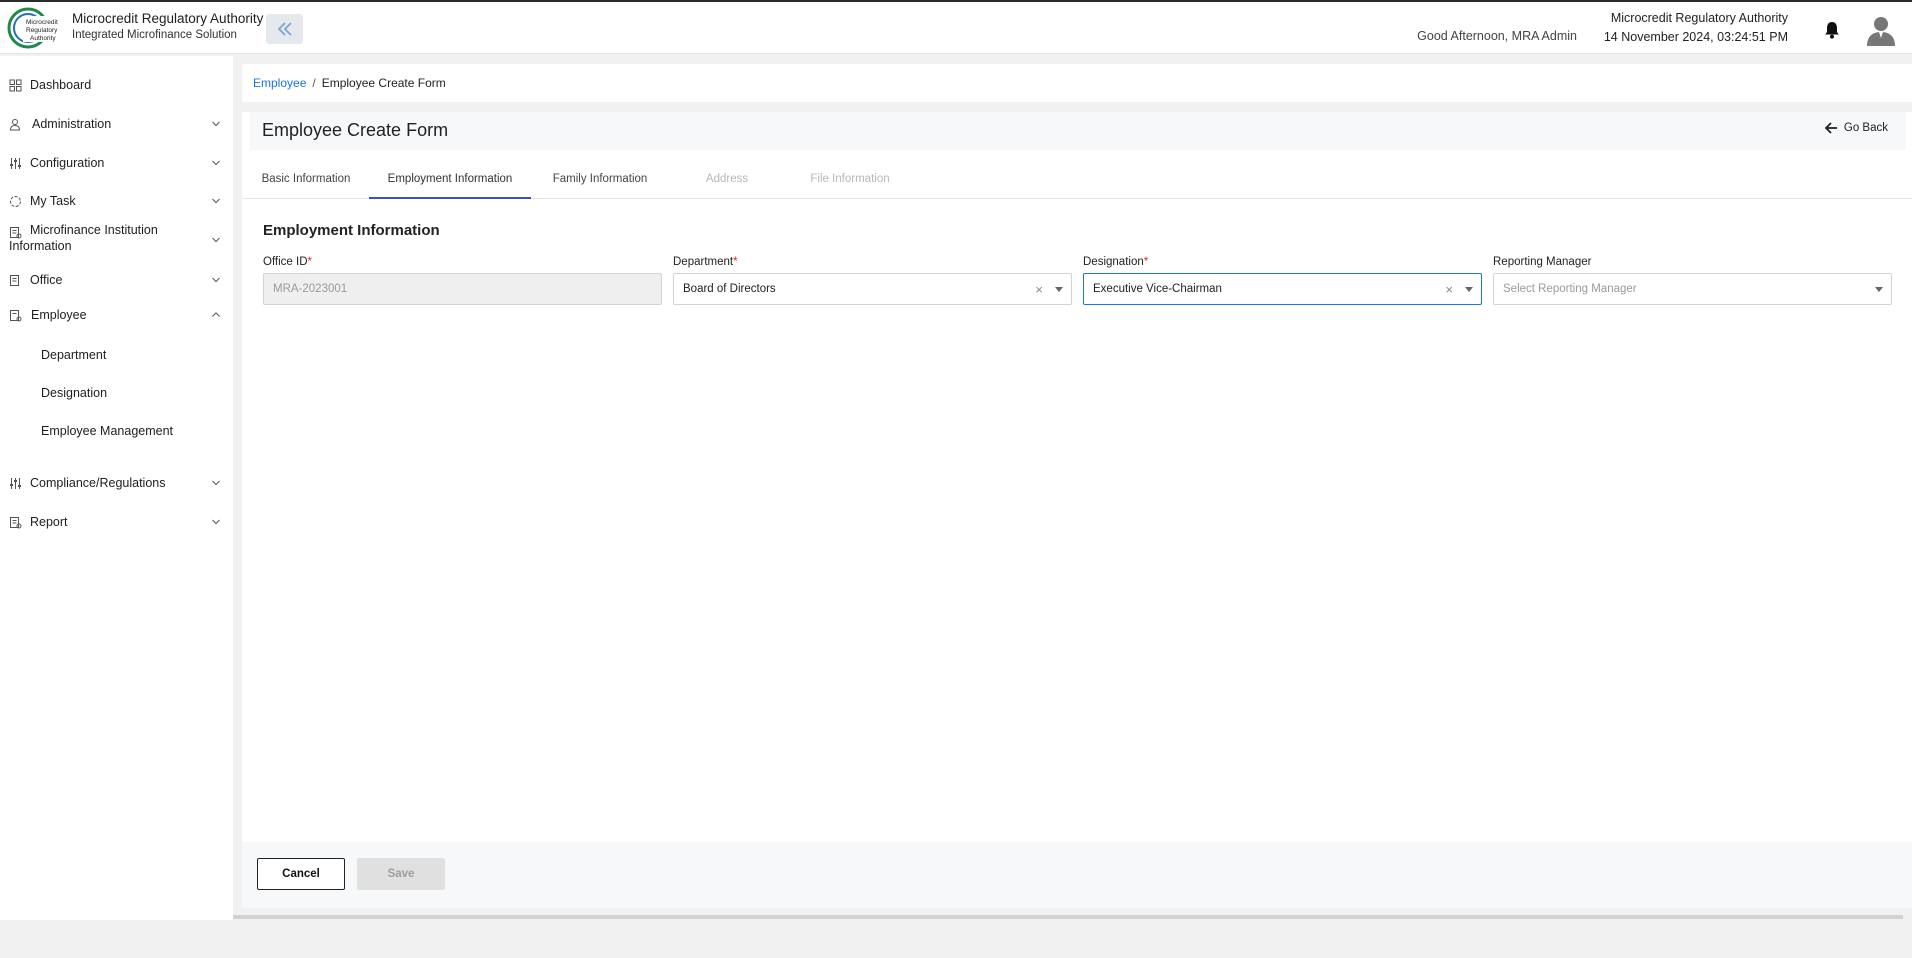  Describe the element at coordinates (116, 280) in the screenshot. I see `sidebar-item-office: Office` at that location.